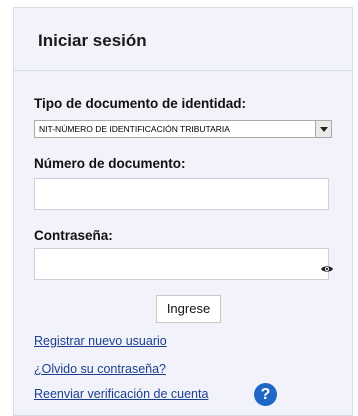 Image resolution: width=358 pixels, height=416 pixels. What do you see at coordinates (121, 394) in the screenshot?
I see `resend-verification-link: Reenviar verificación de cuenta` at bounding box center [121, 394].